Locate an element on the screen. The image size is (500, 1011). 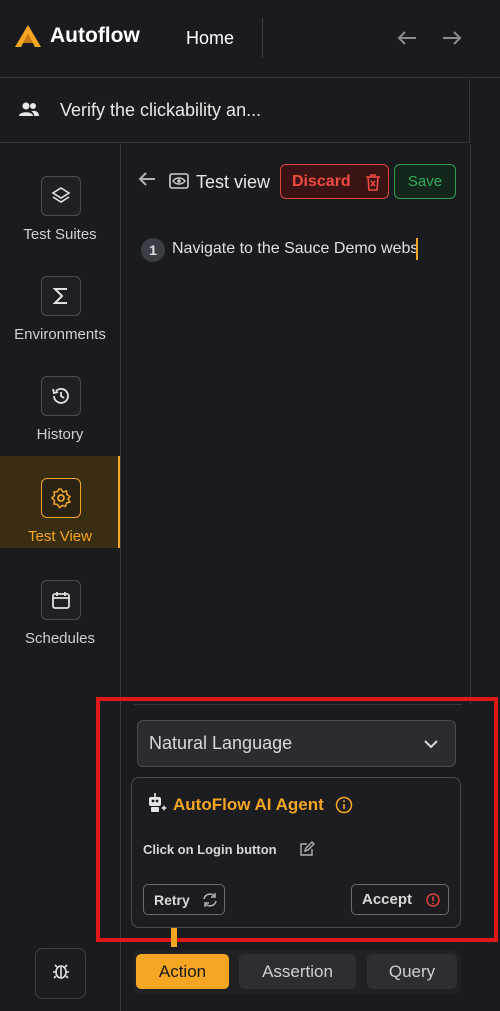
app-name: Autoflow is located at coordinates (95, 35).